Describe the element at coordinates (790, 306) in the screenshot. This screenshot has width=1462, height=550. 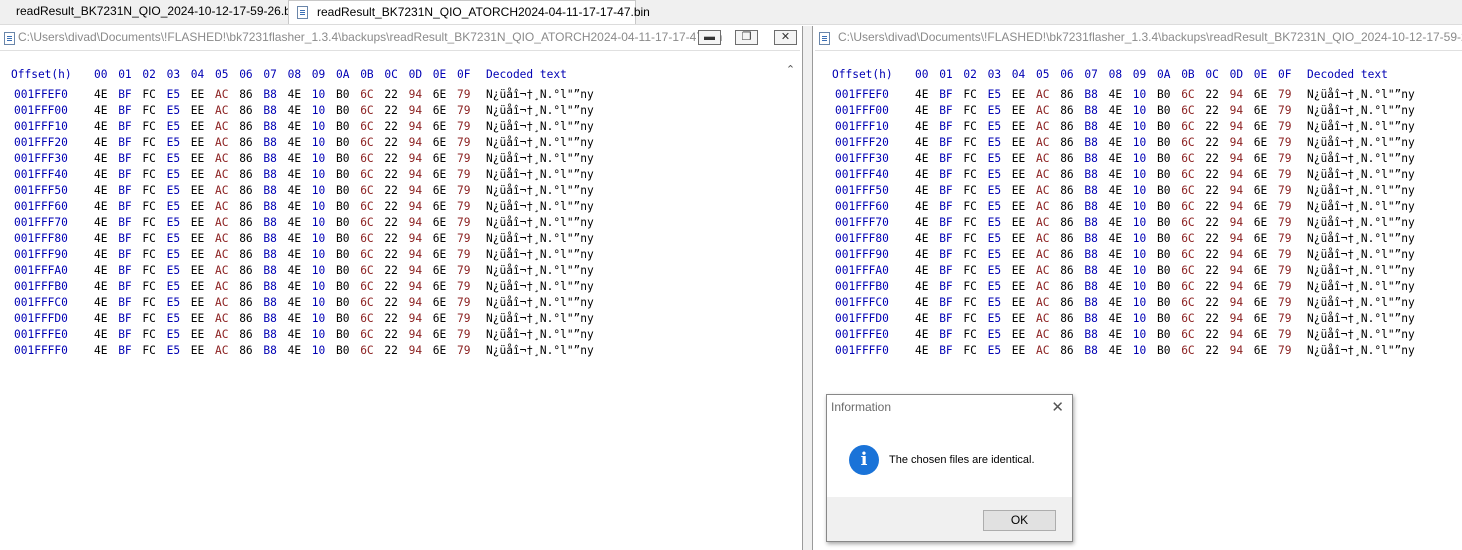
I see `vertical-scrollbar: ⌃` at that location.